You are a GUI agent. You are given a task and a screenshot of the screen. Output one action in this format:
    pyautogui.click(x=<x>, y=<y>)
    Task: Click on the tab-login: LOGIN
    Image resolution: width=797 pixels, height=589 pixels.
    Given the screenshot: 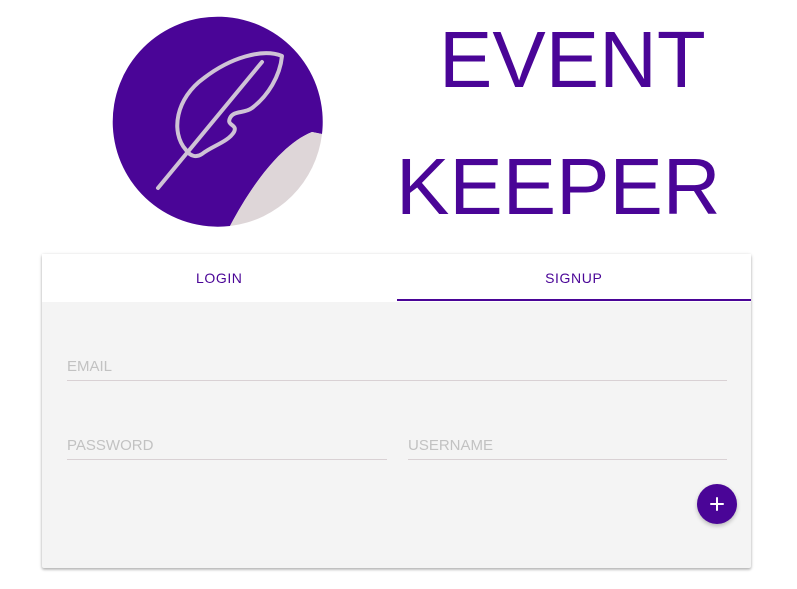 What is the action you would take?
    pyautogui.click(x=219, y=278)
    